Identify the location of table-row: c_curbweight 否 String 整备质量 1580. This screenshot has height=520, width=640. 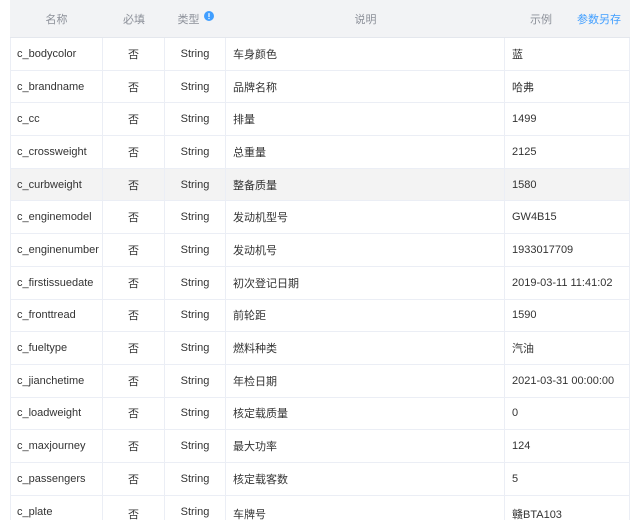
(320, 185).